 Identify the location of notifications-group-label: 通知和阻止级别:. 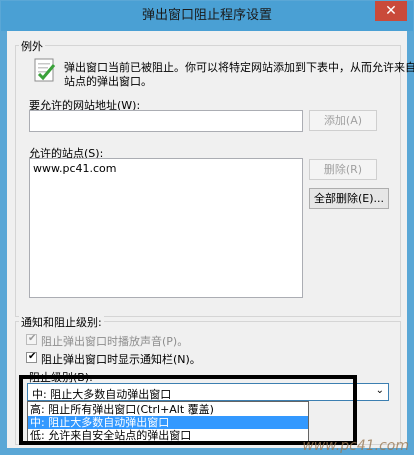
(61, 322).